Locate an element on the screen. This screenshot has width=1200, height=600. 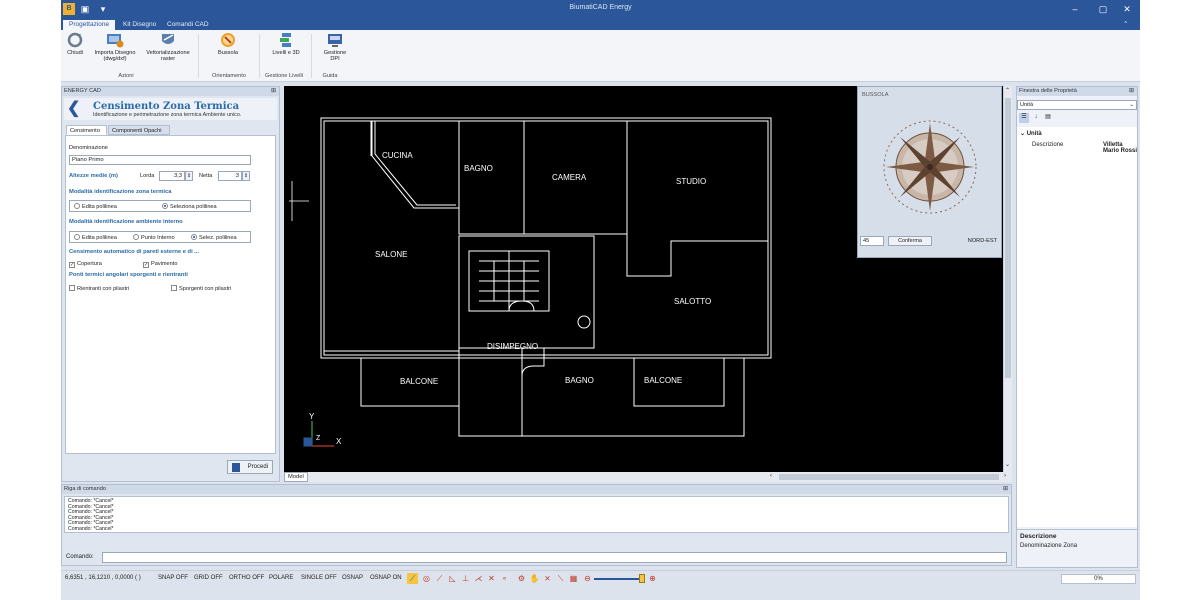
properties-pin-icon: ⊞ is located at coordinates (1131, 91).